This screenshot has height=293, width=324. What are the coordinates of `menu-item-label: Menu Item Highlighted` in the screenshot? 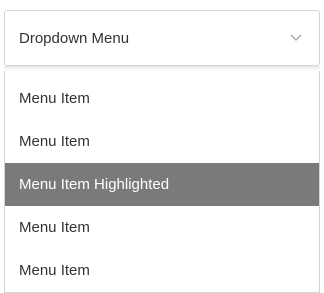 It's located at (94, 184).